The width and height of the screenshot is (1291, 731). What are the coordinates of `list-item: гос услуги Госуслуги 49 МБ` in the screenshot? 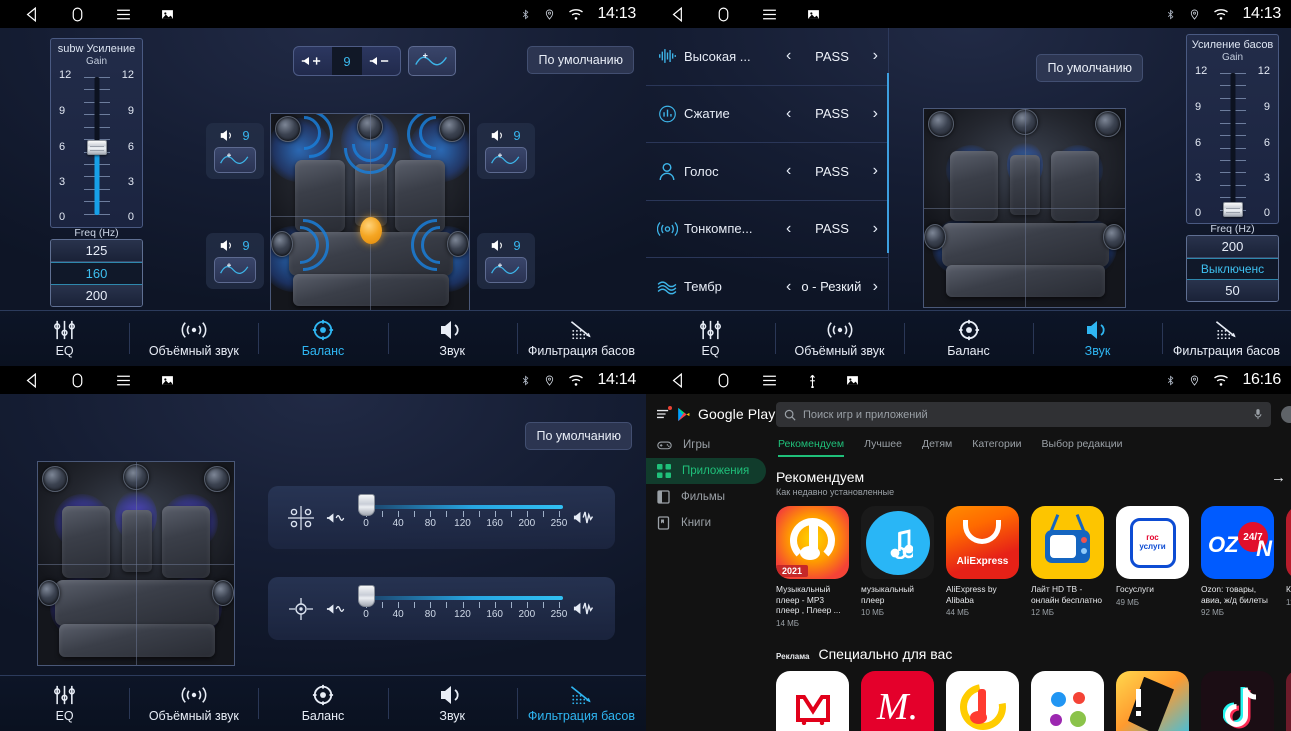 It's located at (1152, 567).